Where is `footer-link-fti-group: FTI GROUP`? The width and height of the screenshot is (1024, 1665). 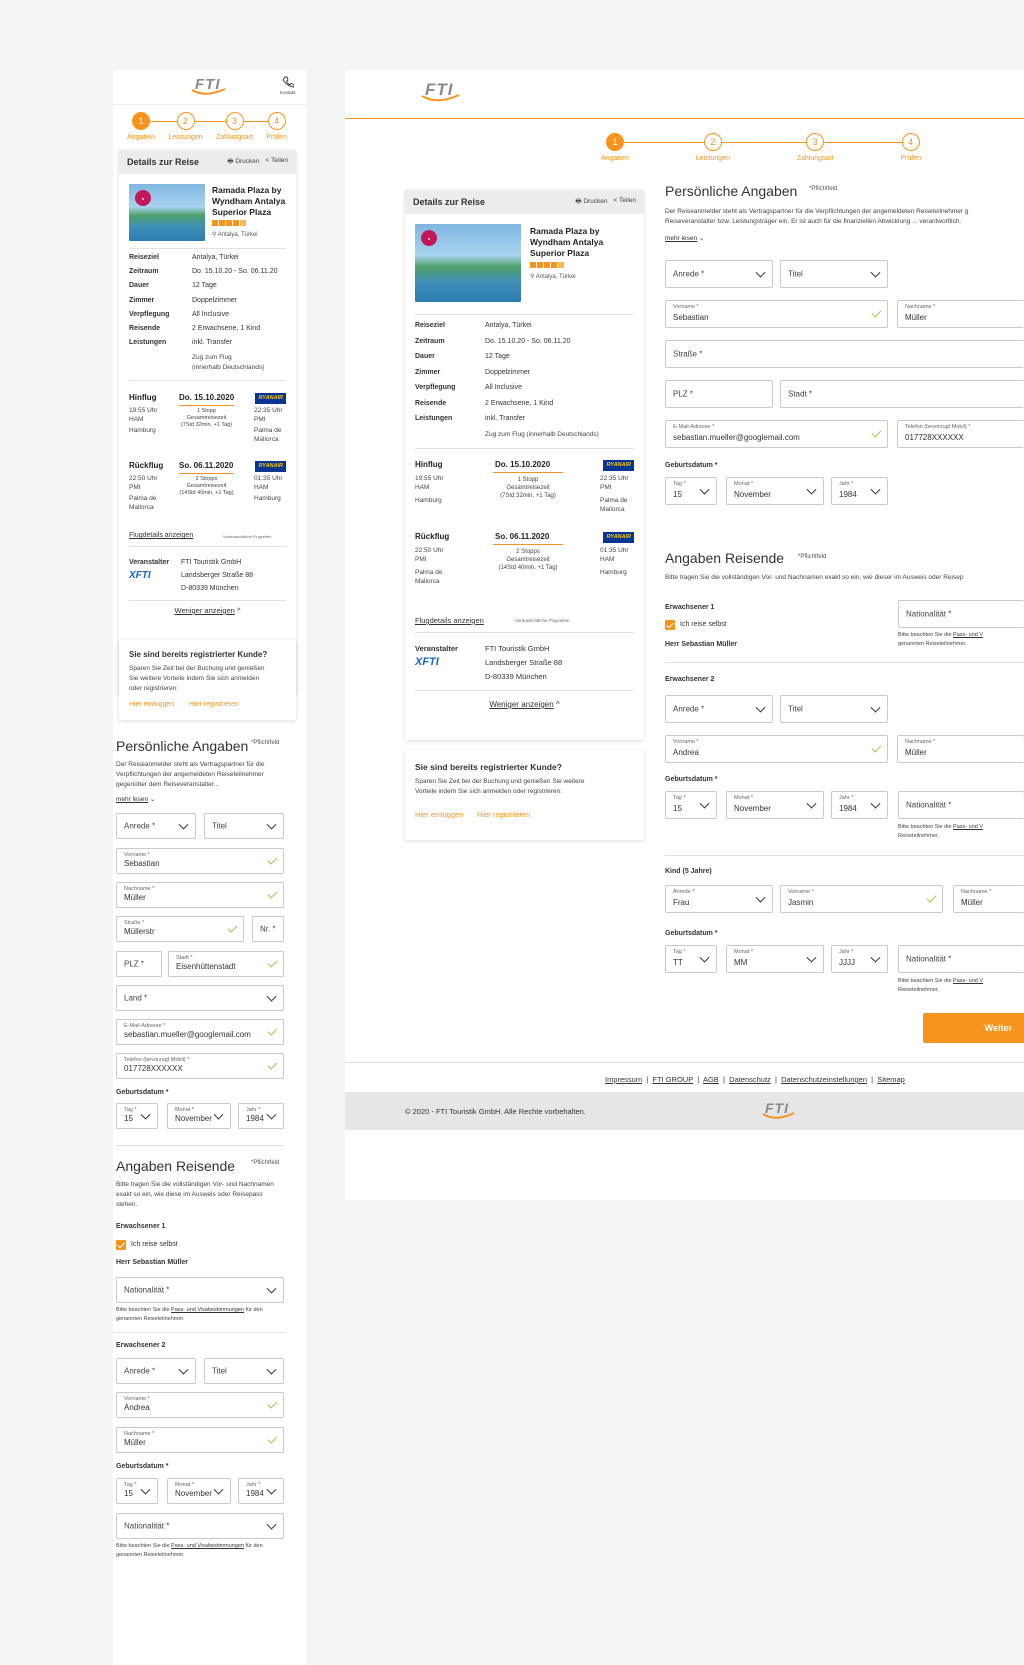
footer-link-fti-group: FTI GROUP is located at coordinates (672, 1079).